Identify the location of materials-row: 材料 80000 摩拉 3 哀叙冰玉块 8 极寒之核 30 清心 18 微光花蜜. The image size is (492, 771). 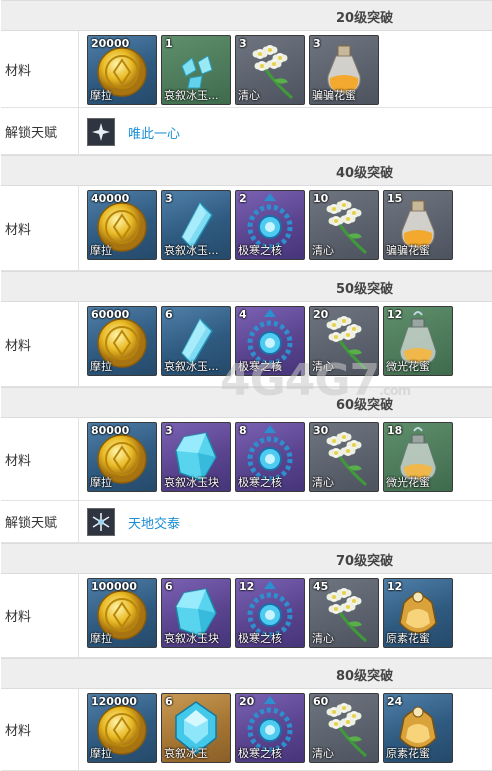
(246, 459).